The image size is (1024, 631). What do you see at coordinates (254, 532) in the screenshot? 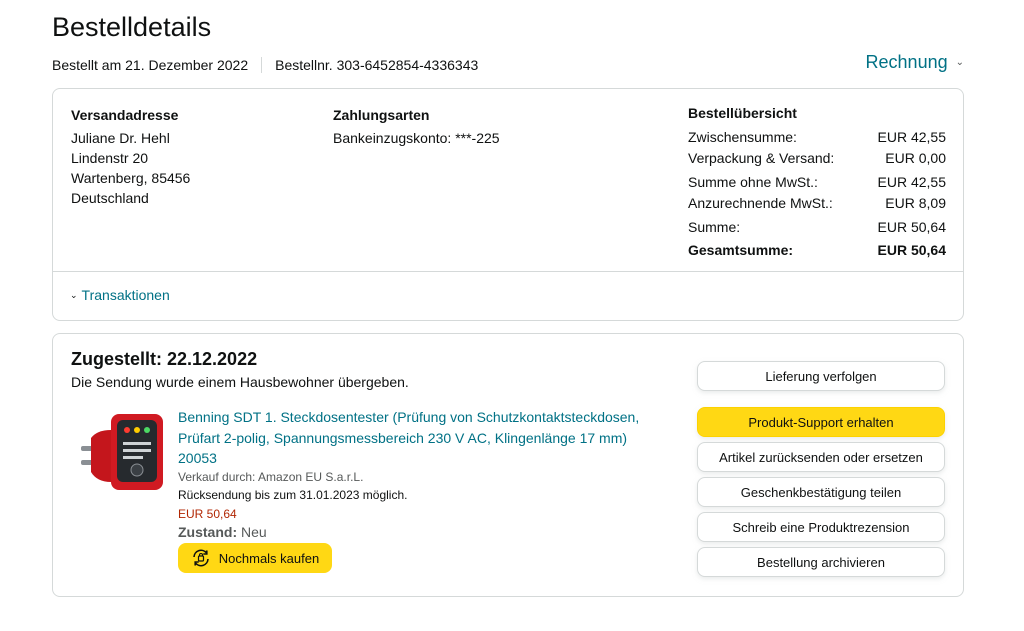
I see `condition-value: Neu` at bounding box center [254, 532].